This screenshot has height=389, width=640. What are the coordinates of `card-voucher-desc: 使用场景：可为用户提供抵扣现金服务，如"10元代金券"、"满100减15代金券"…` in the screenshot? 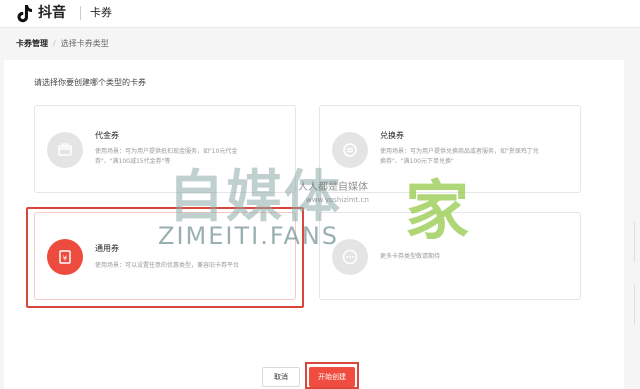 It's located at (166, 156).